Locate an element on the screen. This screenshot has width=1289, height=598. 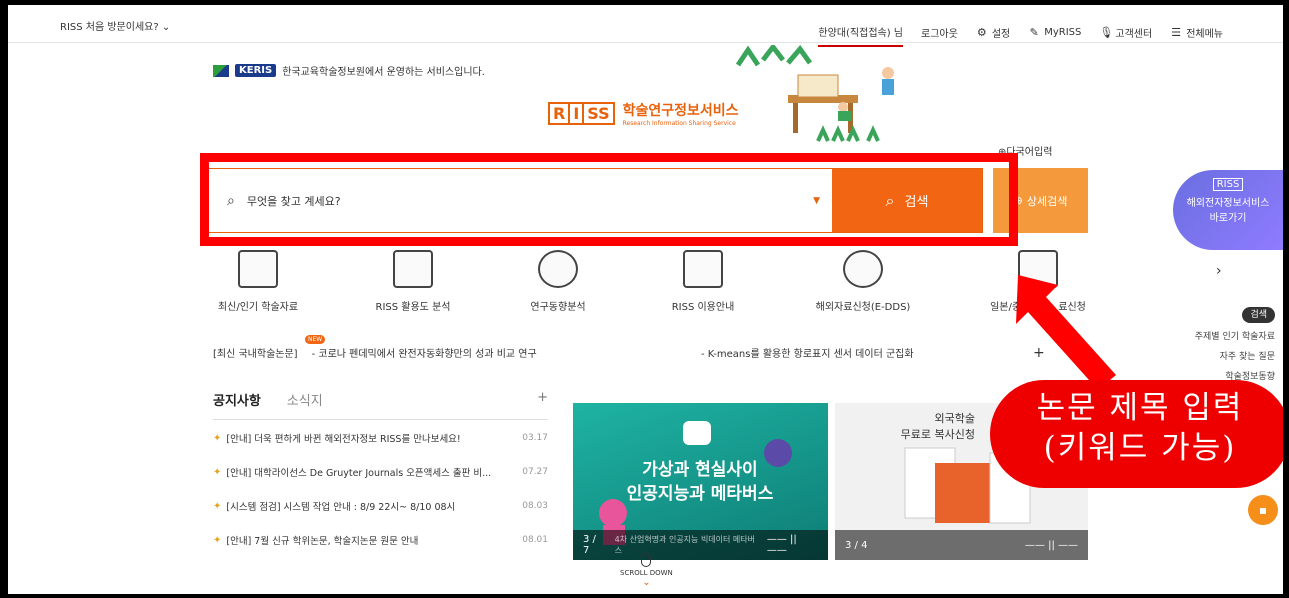
annotation-text: 논문 제목 입력 (키워드 가능) is located at coordinates (1140, 428).